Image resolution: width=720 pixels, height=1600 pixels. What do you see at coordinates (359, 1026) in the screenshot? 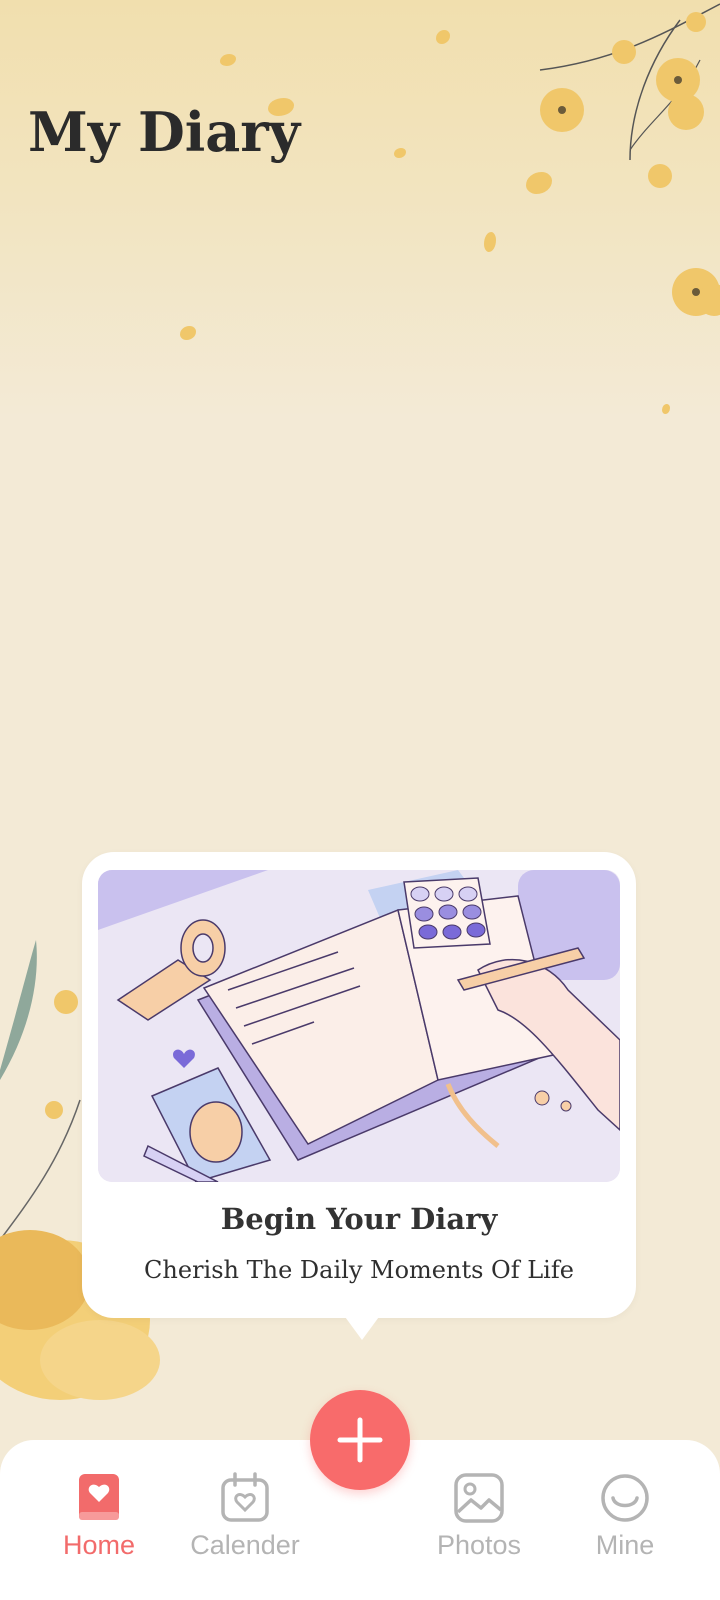
I see `diary-illustration` at bounding box center [359, 1026].